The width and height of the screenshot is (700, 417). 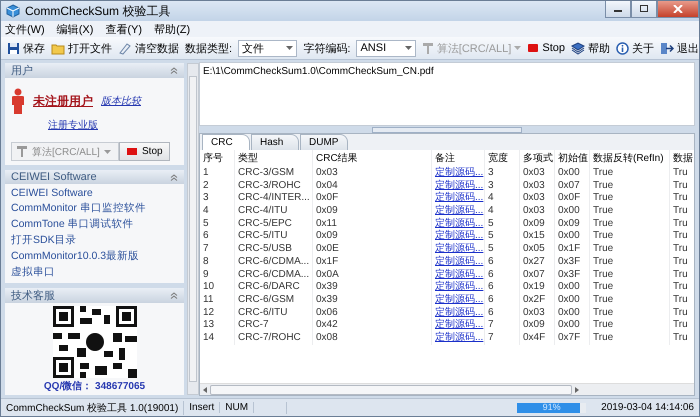 What do you see at coordinates (121, 101) in the screenshot?
I see `compare-link: 版本比较` at bounding box center [121, 101].